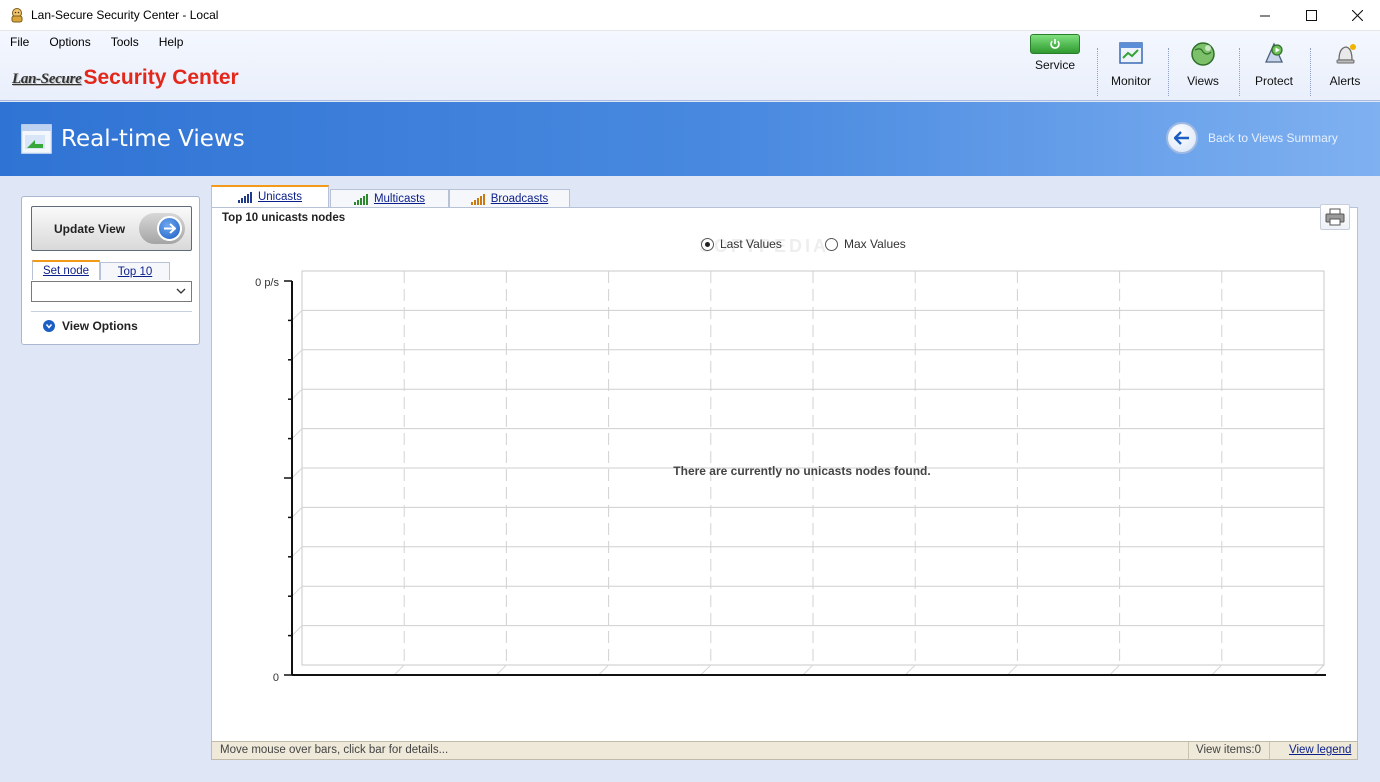 This screenshot has height=782, width=1380. I want to click on y-tick-label-top: 0 p/s, so click(267, 283).